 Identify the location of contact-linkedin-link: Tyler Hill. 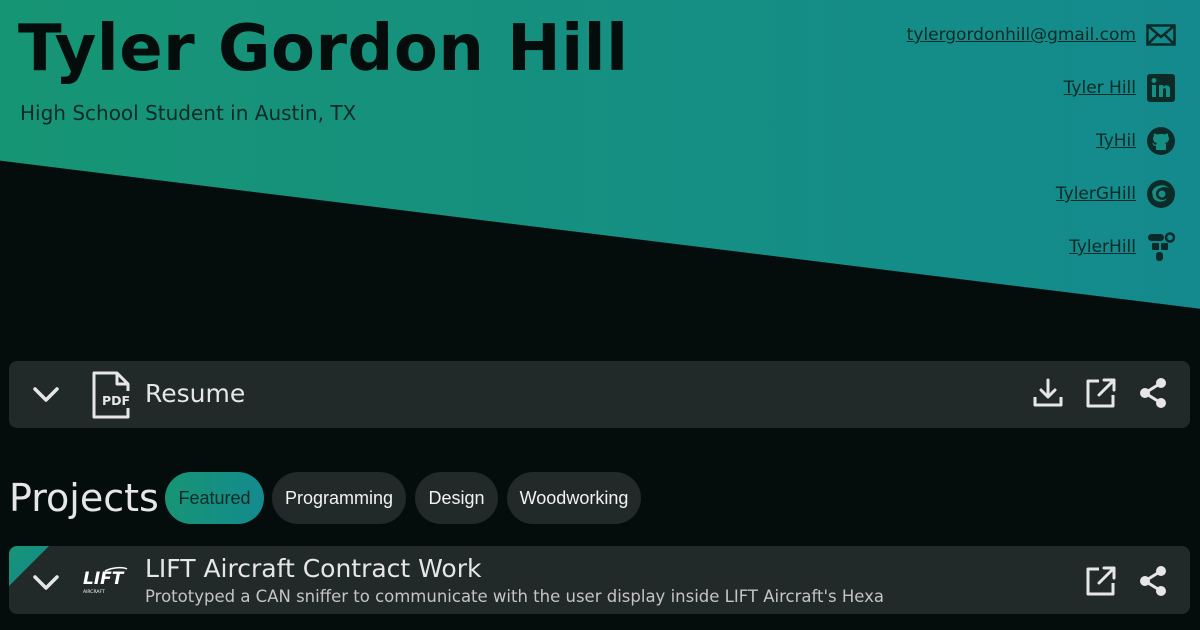
(1120, 88).